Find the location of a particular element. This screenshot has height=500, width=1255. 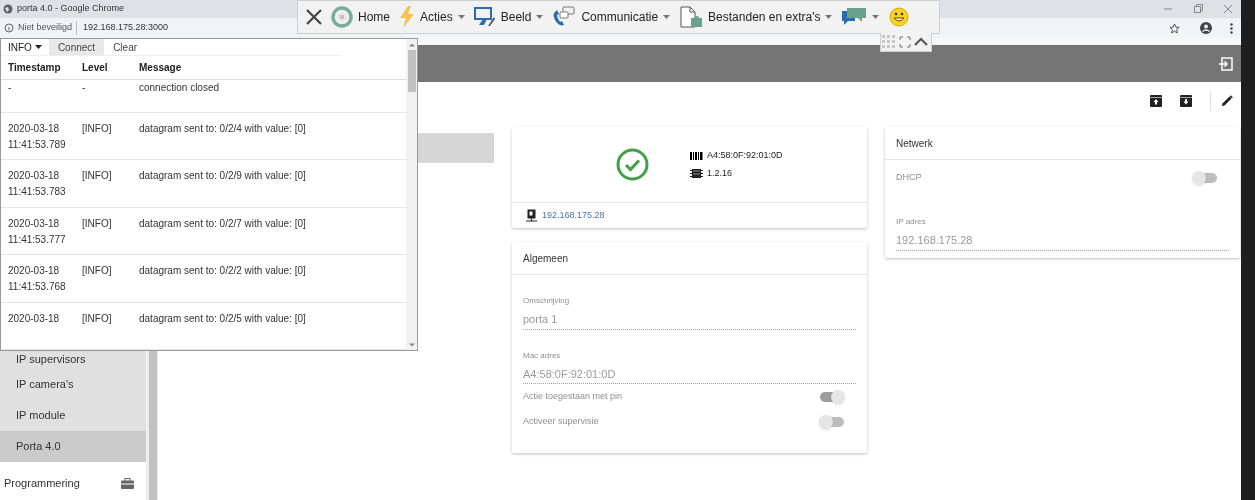

field-label: Omschrijving is located at coordinates (547, 301).